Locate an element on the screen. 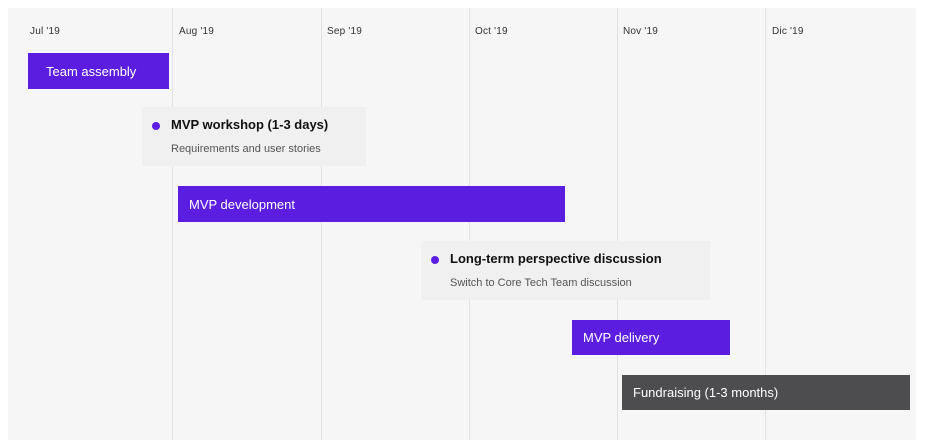  mvp-development-label: MVP development is located at coordinates (242, 204).